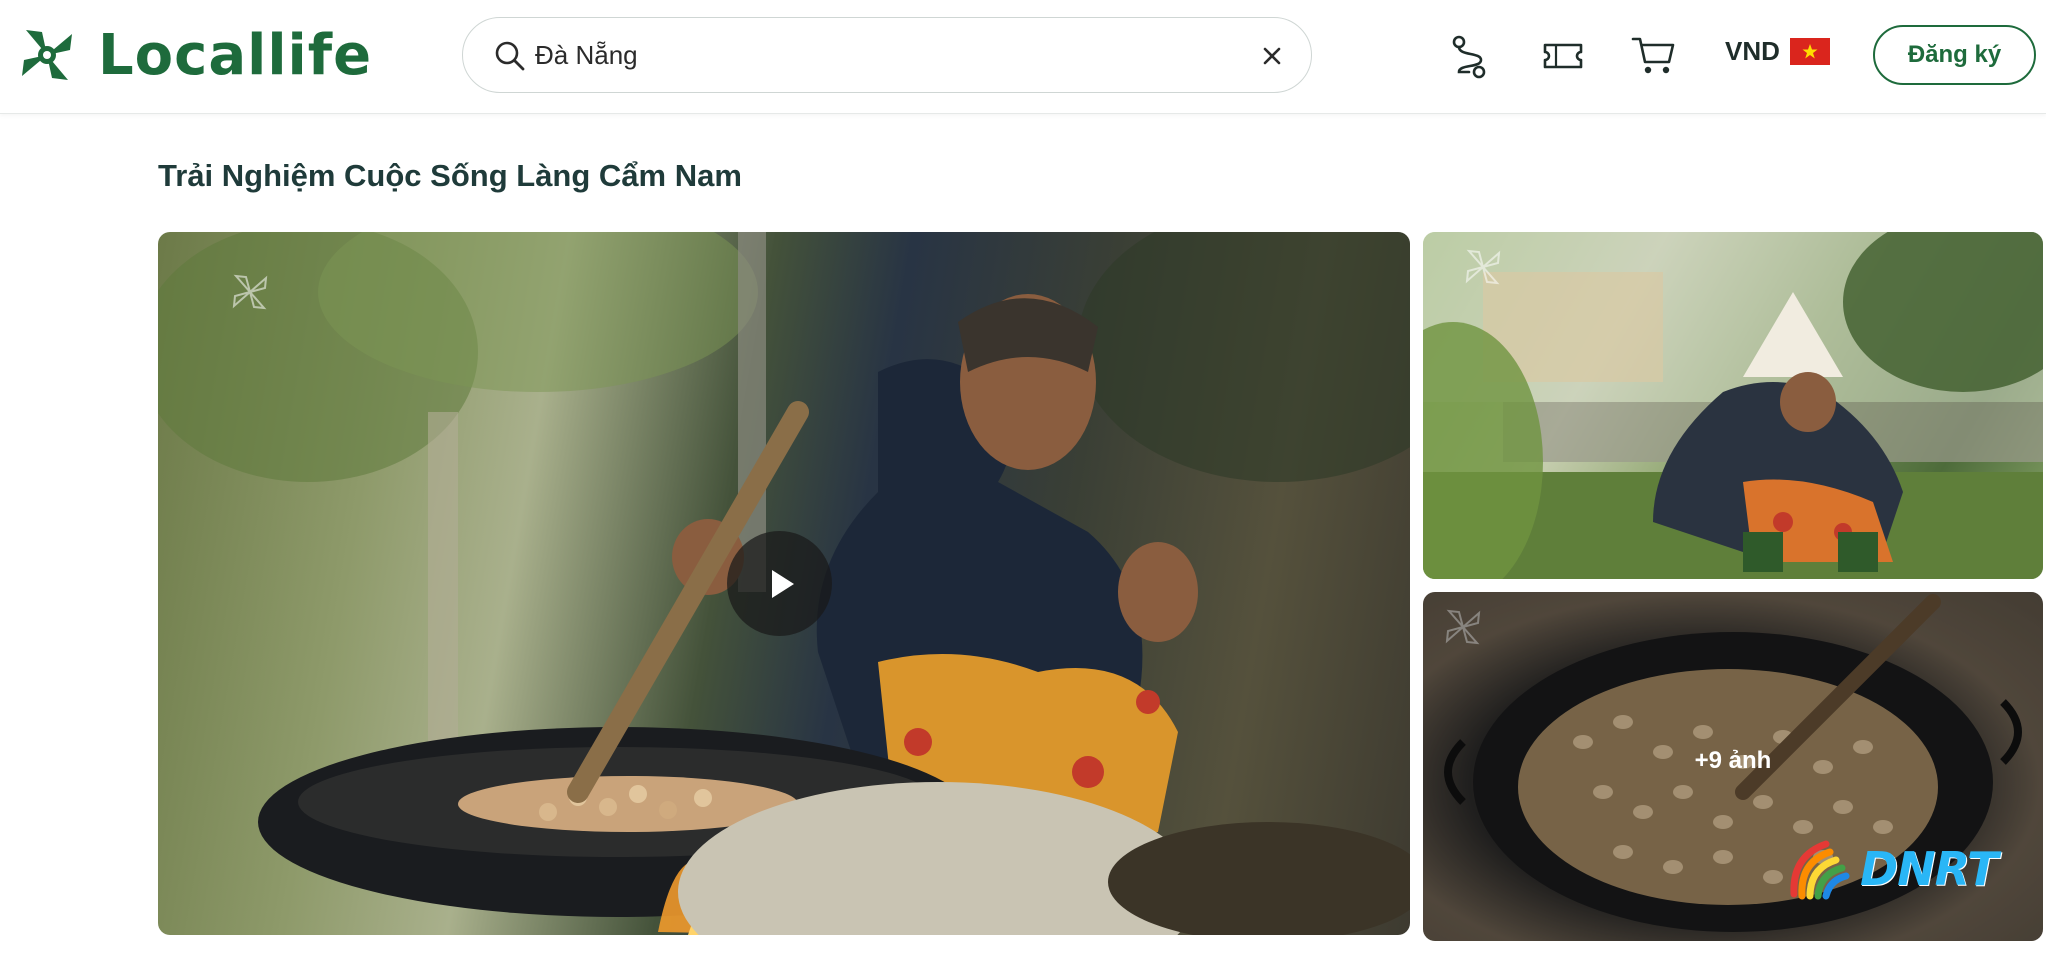 Image resolution: width=2046 pixels, height=979 pixels. What do you see at coordinates (1929, 869) in the screenshot?
I see `dnrt-logo-text: DNRT` at bounding box center [1929, 869].